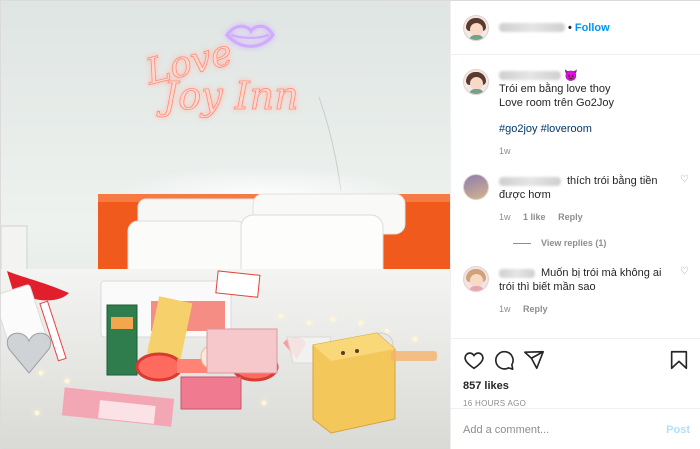 The height and width of the screenshot is (449, 700). I want to click on comment-input, so click(565, 429).